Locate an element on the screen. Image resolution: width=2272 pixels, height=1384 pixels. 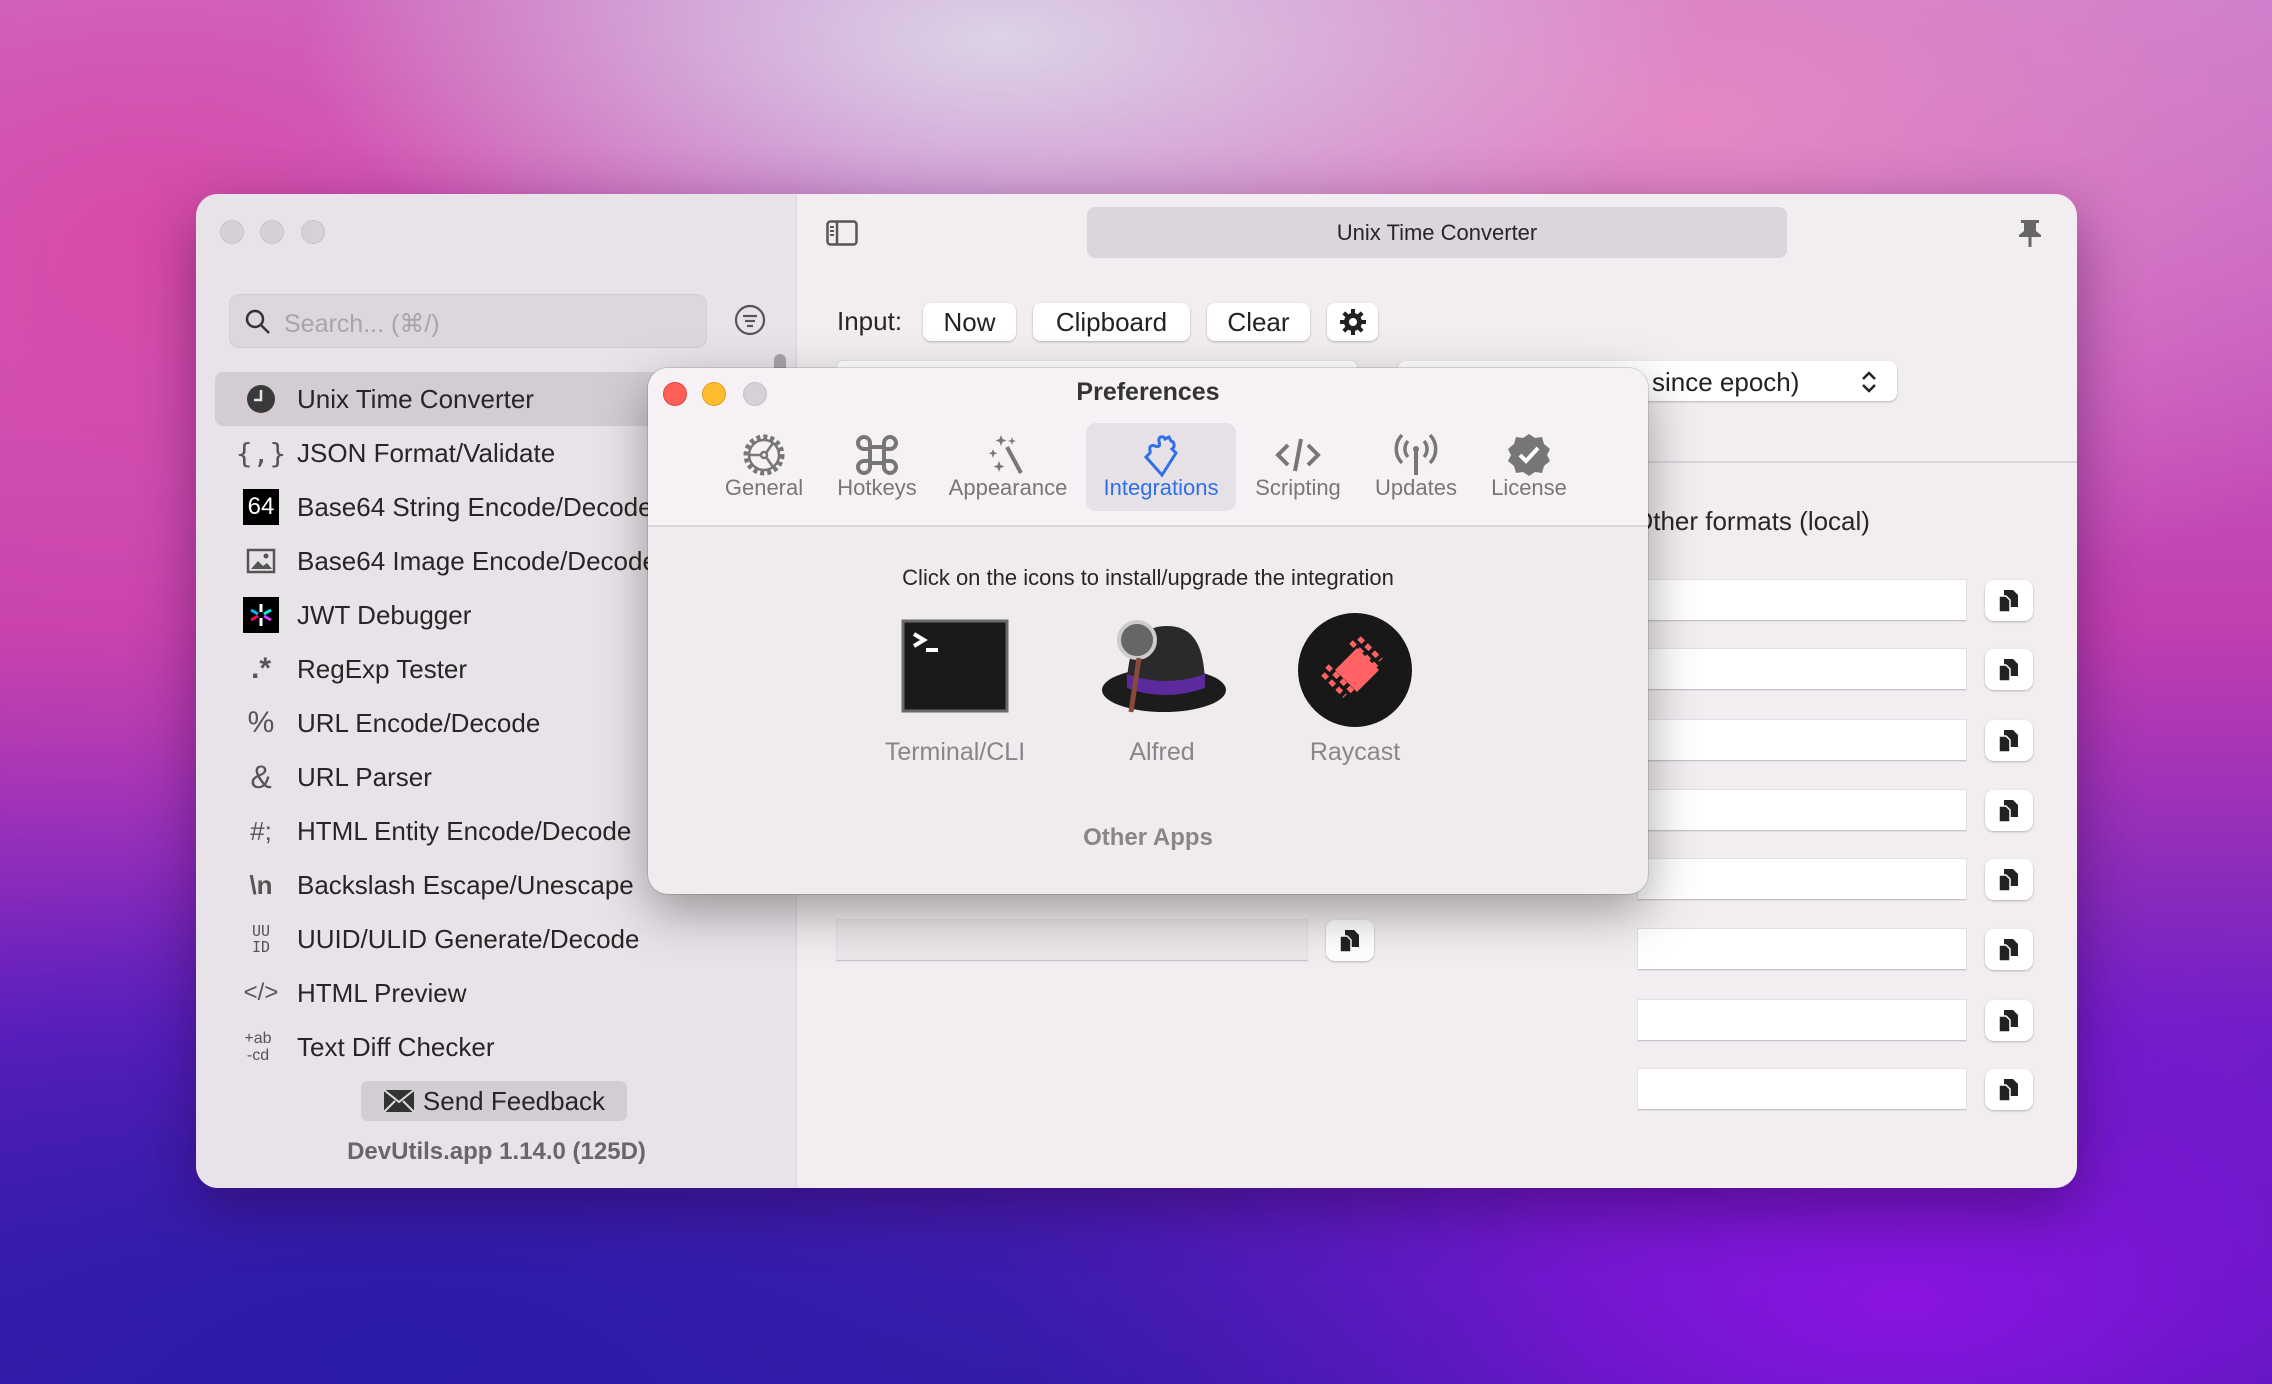
diff-icon: +ab -cd is located at coordinates (258, 1047).